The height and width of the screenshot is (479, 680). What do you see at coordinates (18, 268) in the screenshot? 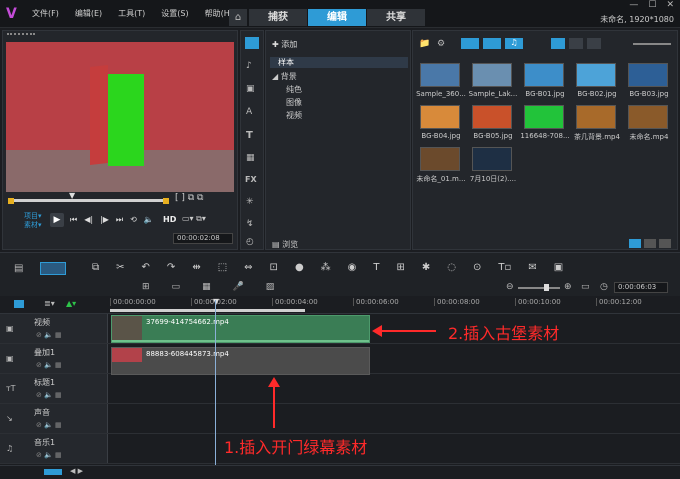
I see `storyboard-view-icon: ▤` at bounding box center [18, 268].